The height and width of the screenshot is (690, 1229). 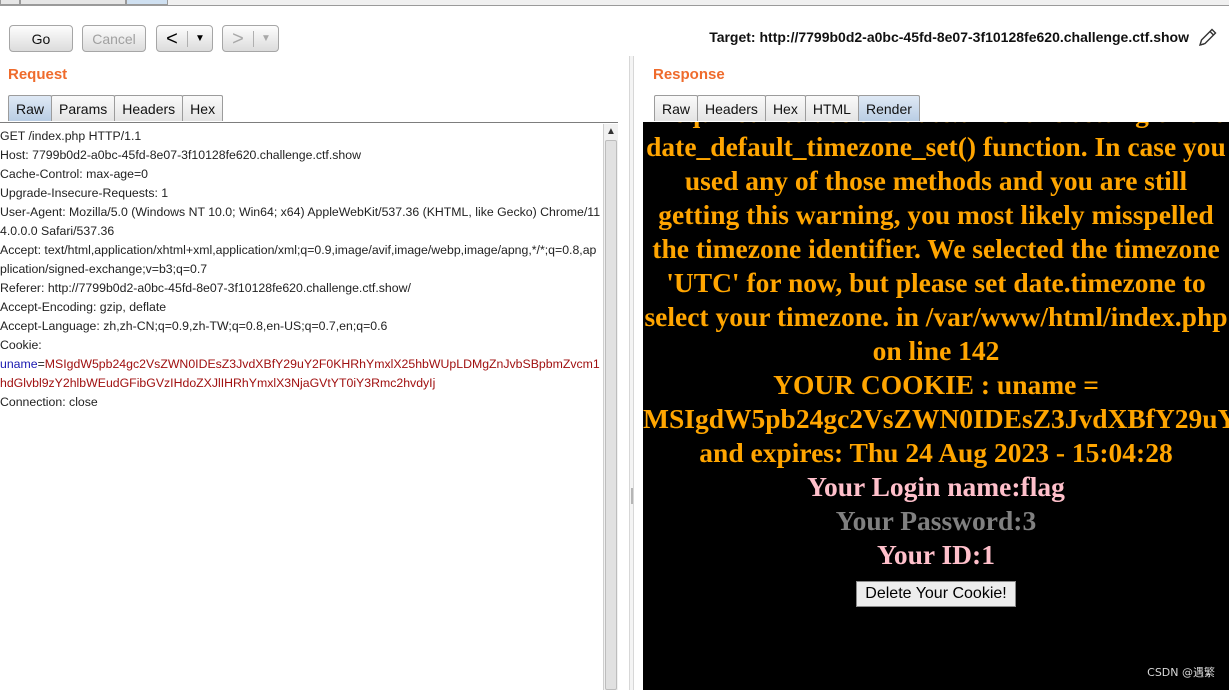 I want to click on cookie-label: YOUR COOKIE : uname =, so click(x=936, y=384).